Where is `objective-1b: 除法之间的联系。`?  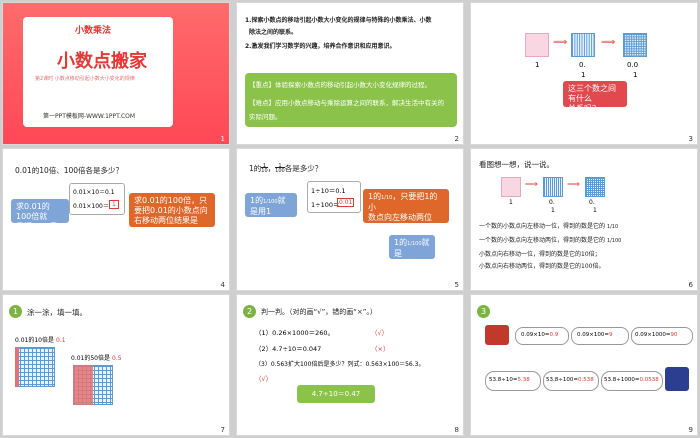 objective-1b: 除法之间的联系。 is located at coordinates (273, 32).